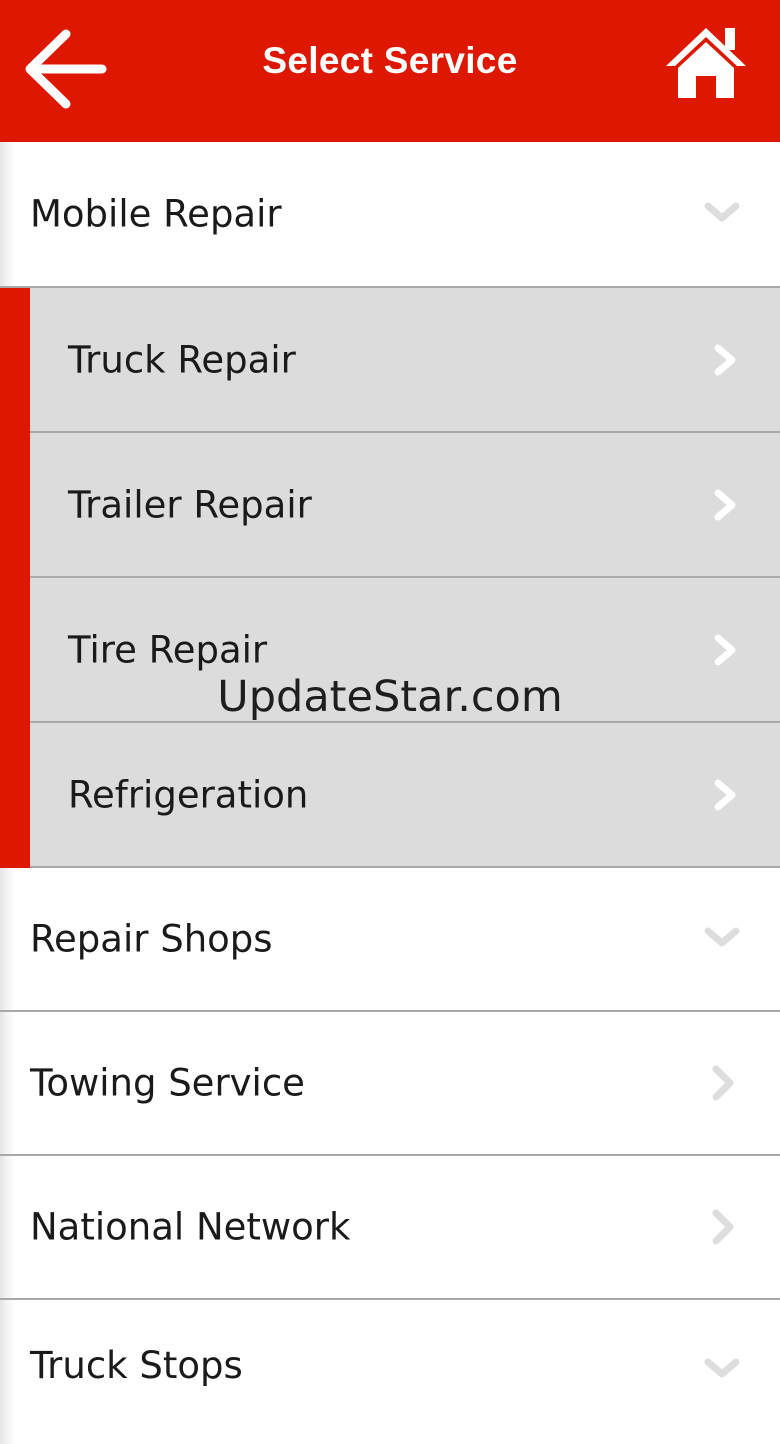 The image size is (780, 1444). What do you see at coordinates (405, 795) in the screenshot?
I see `submenu-item-refrigeration: Refrigeration` at bounding box center [405, 795].